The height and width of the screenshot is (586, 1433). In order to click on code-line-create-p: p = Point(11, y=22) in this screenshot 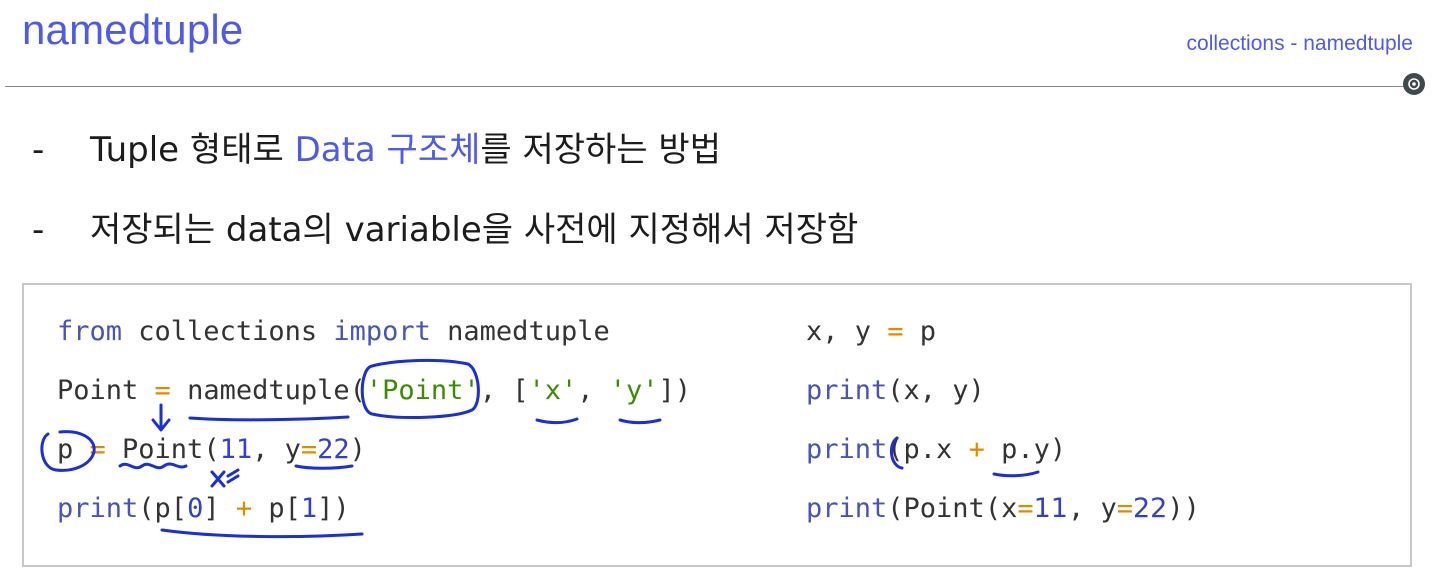, I will do `click(211, 450)`.